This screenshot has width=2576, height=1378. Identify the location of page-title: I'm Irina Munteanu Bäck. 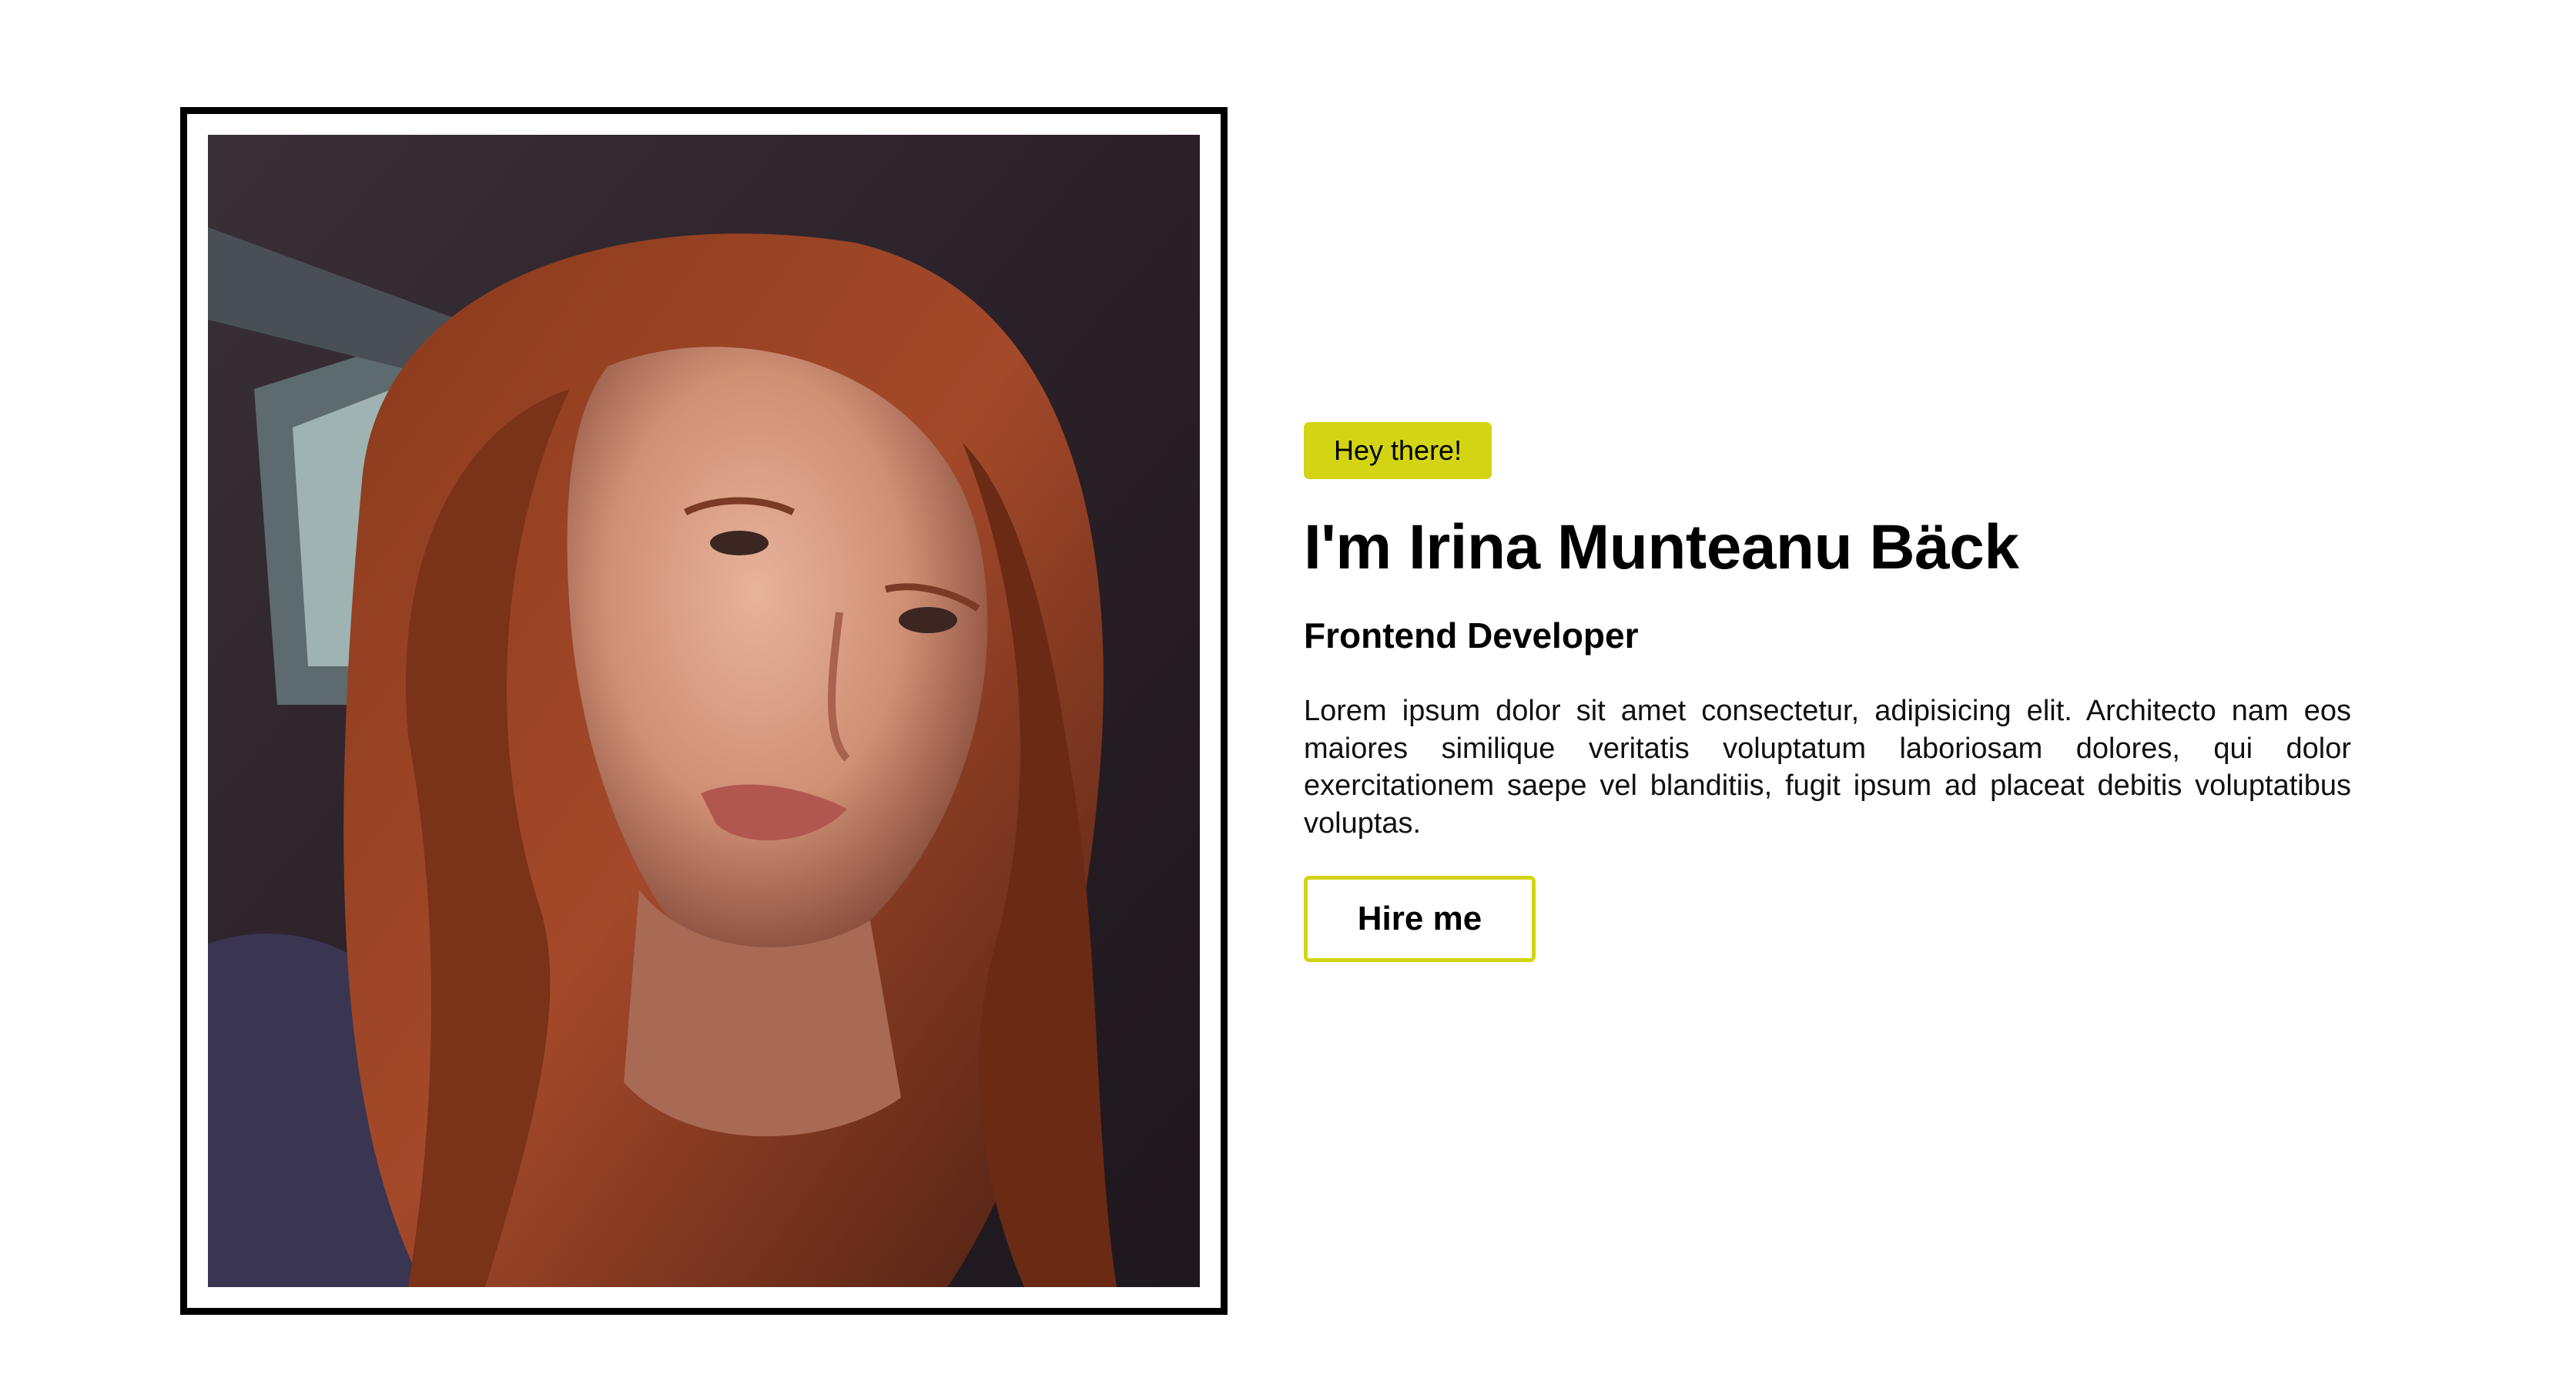
(1662, 547).